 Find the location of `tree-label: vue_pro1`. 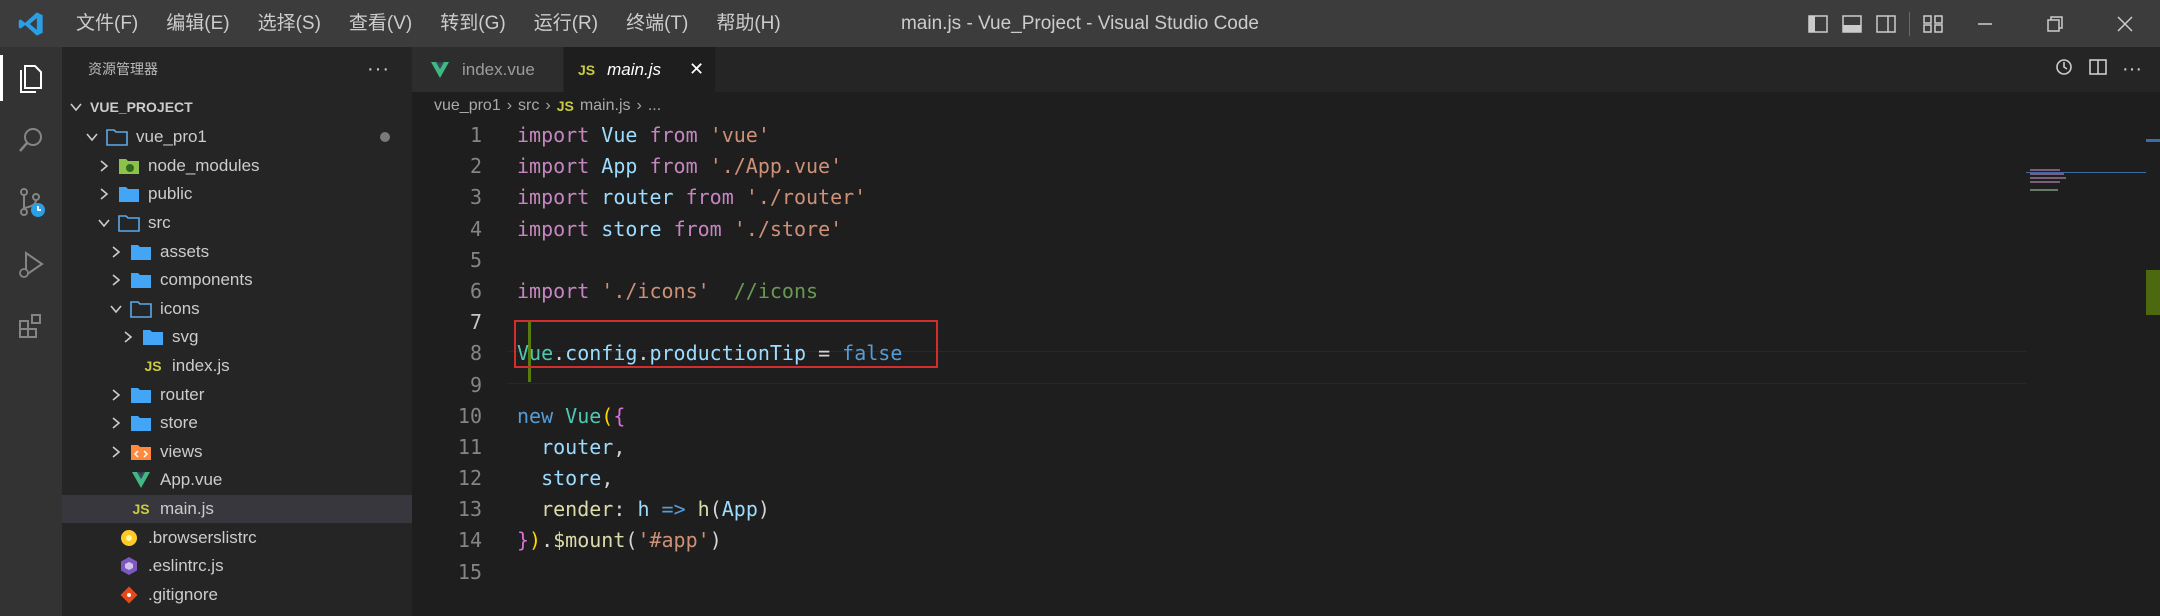

tree-label: vue_pro1 is located at coordinates (171, 137).